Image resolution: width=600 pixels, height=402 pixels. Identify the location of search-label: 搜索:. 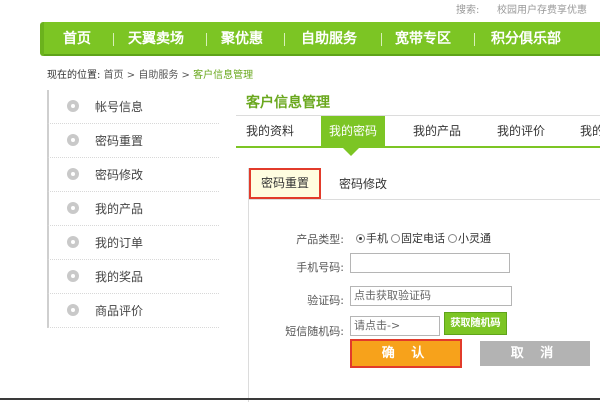
(468, 10).